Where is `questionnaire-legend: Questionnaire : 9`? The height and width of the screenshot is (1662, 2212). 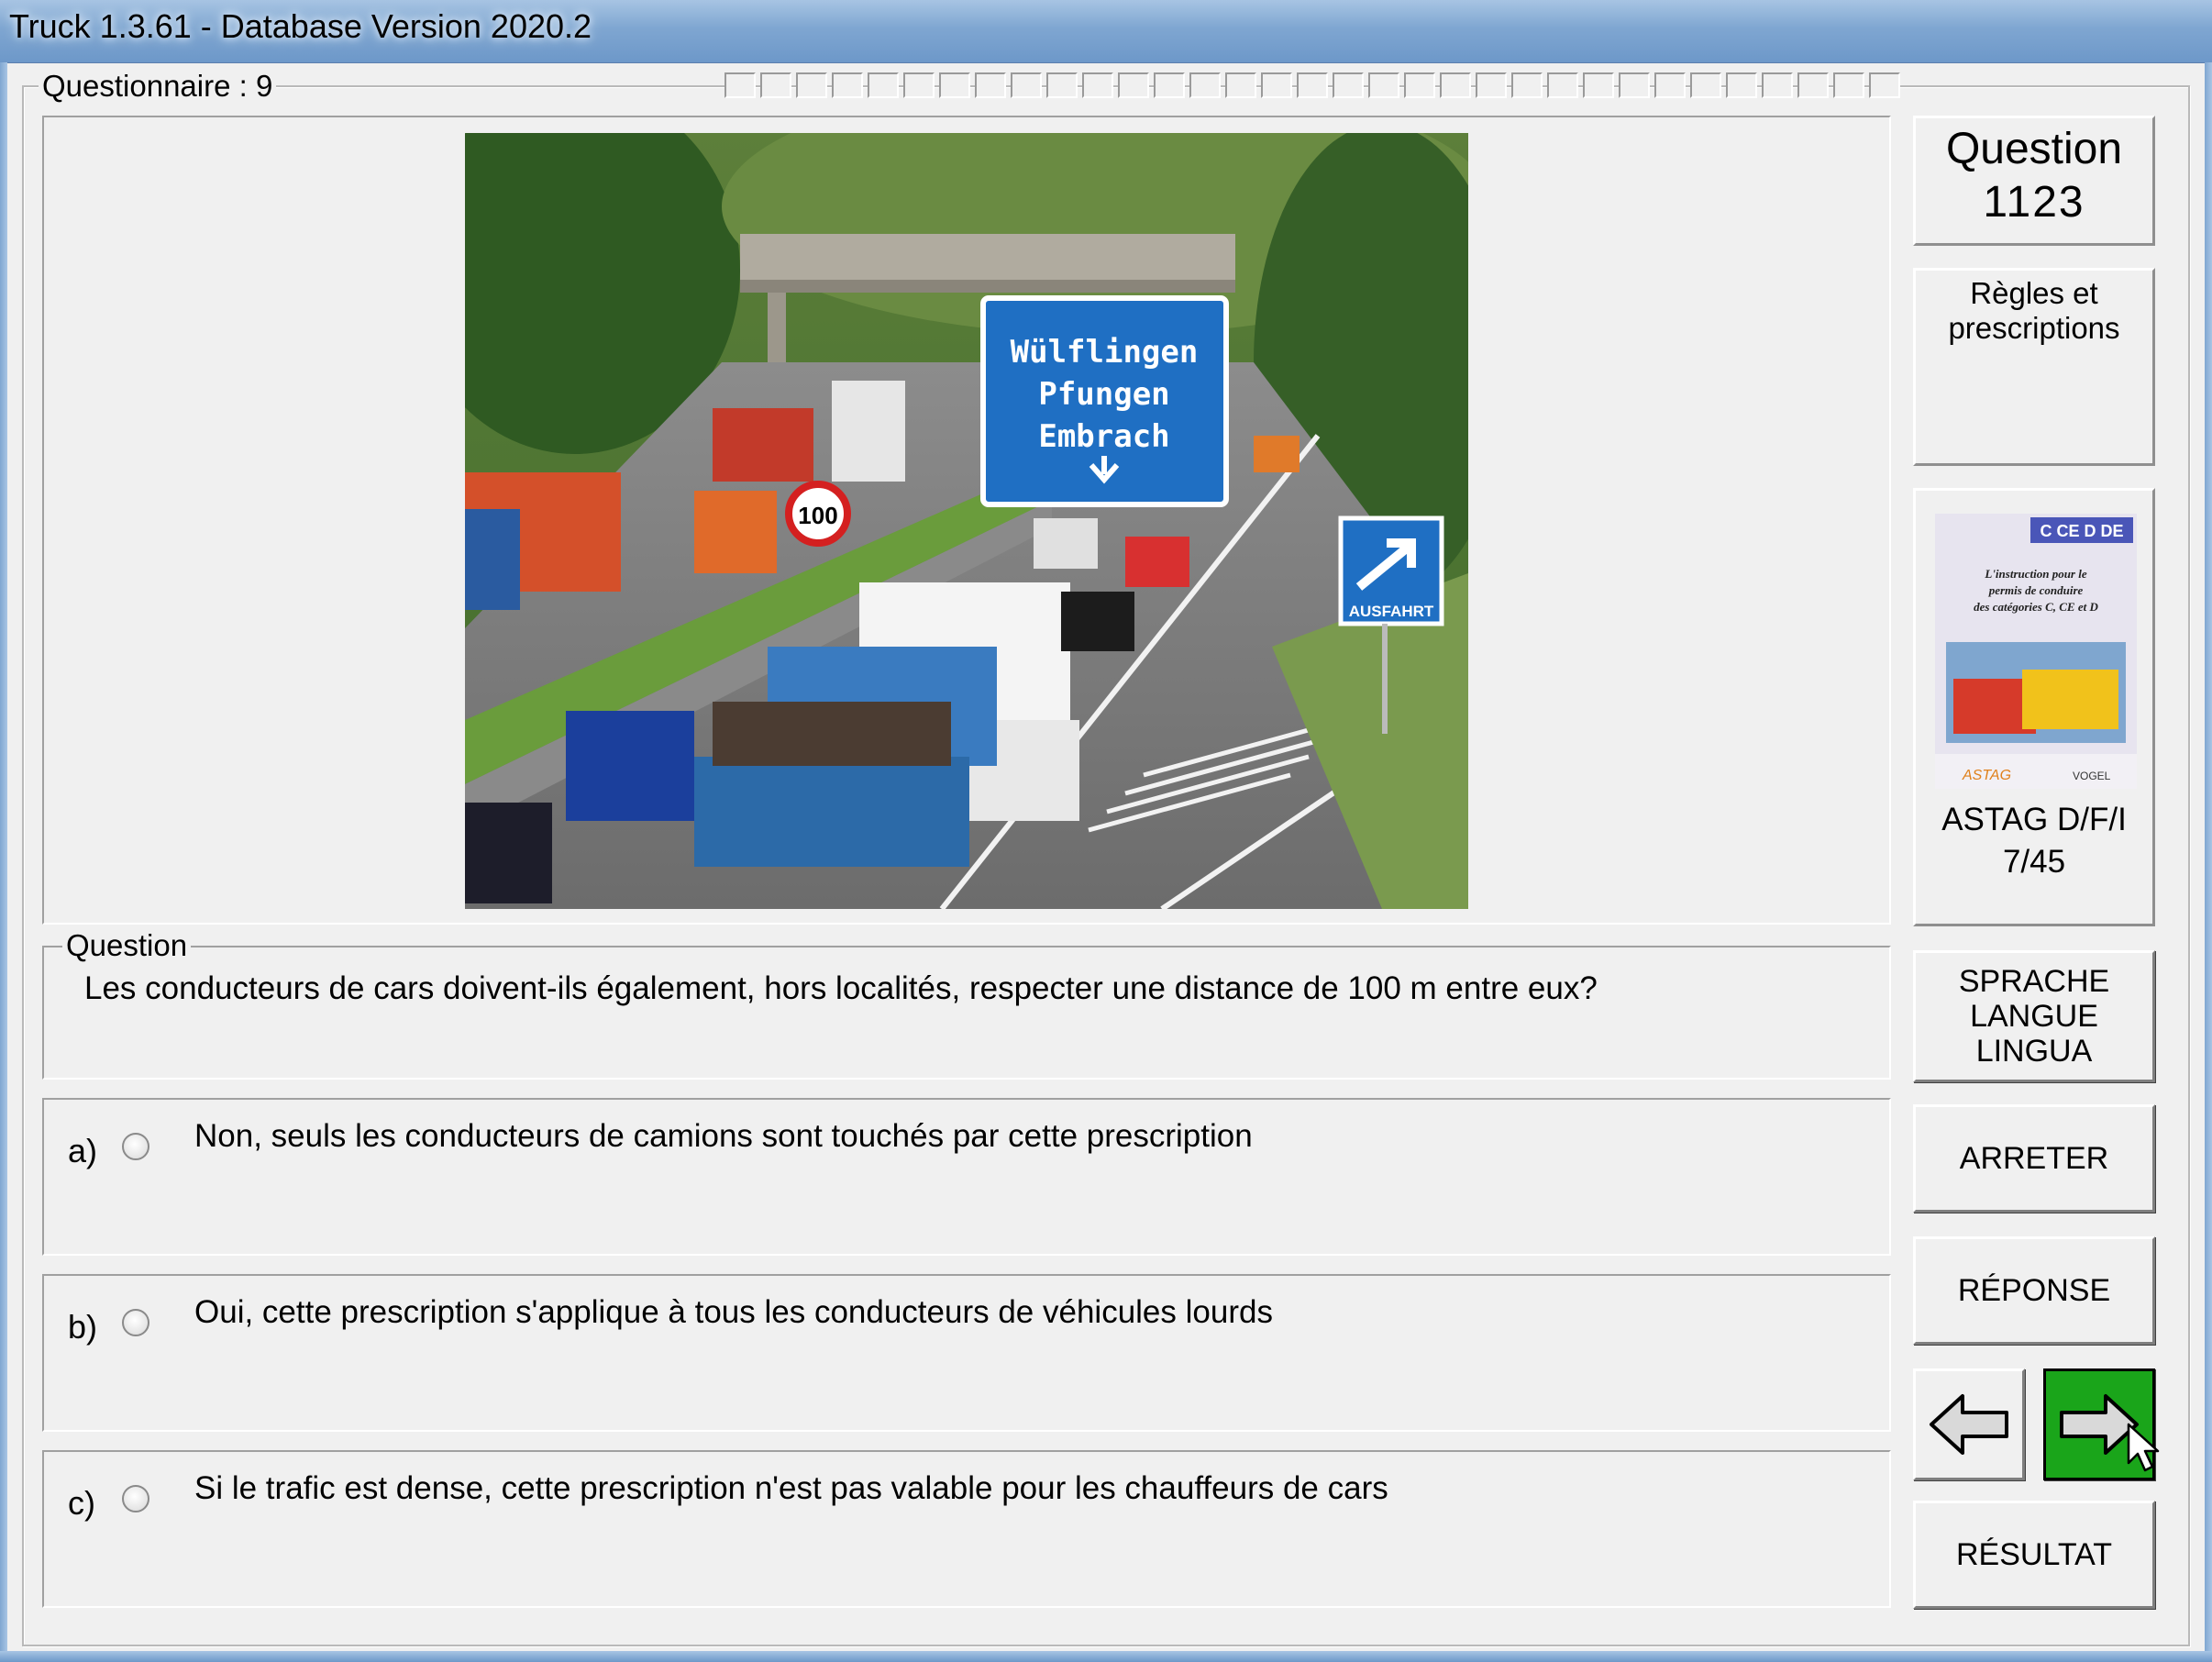
questionnaire-legend: Questionnaire : 9 is located at coordinates (158, 86).